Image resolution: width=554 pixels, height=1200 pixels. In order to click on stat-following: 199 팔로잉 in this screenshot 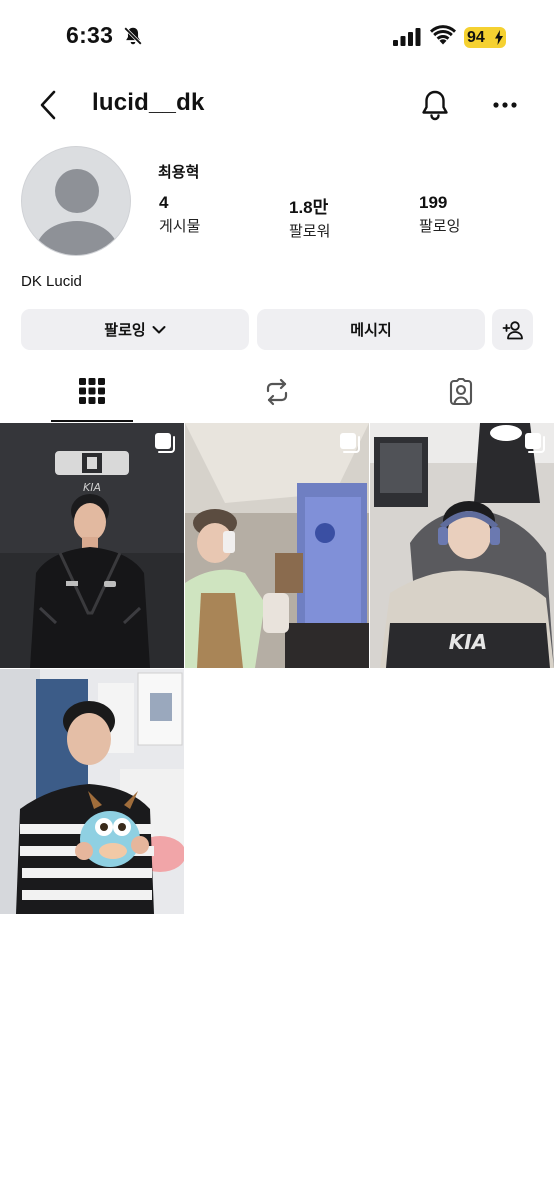, I will do `click(439, 214)`.